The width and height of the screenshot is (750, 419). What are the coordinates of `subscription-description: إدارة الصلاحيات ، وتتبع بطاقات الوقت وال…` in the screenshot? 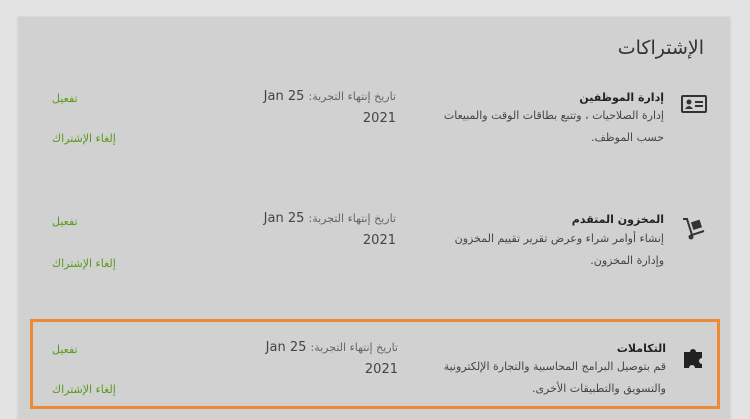 It's located at (553, 126).